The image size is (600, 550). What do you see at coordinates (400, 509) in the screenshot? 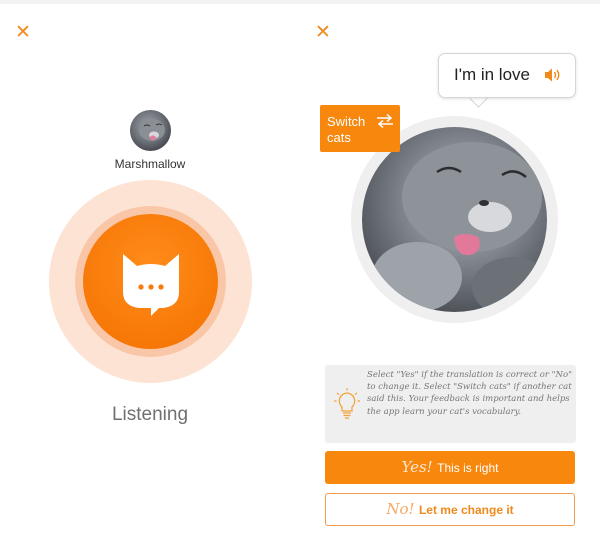
I see `no-hand-text: No!` at bounding box center [400, 509].